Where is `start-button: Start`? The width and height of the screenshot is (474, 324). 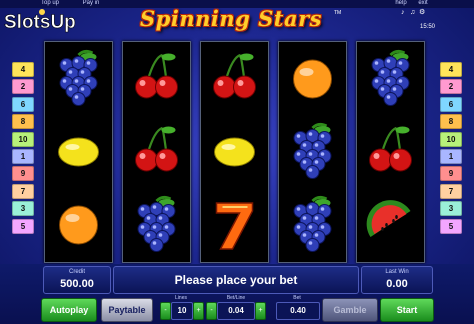 start-button: Start is located at coordinates (407, 310).